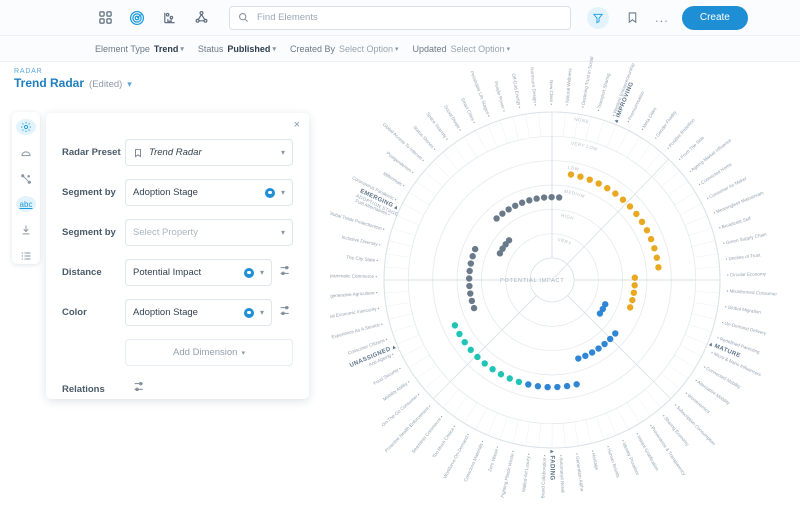  Describe the element at coordinates (286, 273) in the screenshot. I see `distance-settings-icon` at that location.